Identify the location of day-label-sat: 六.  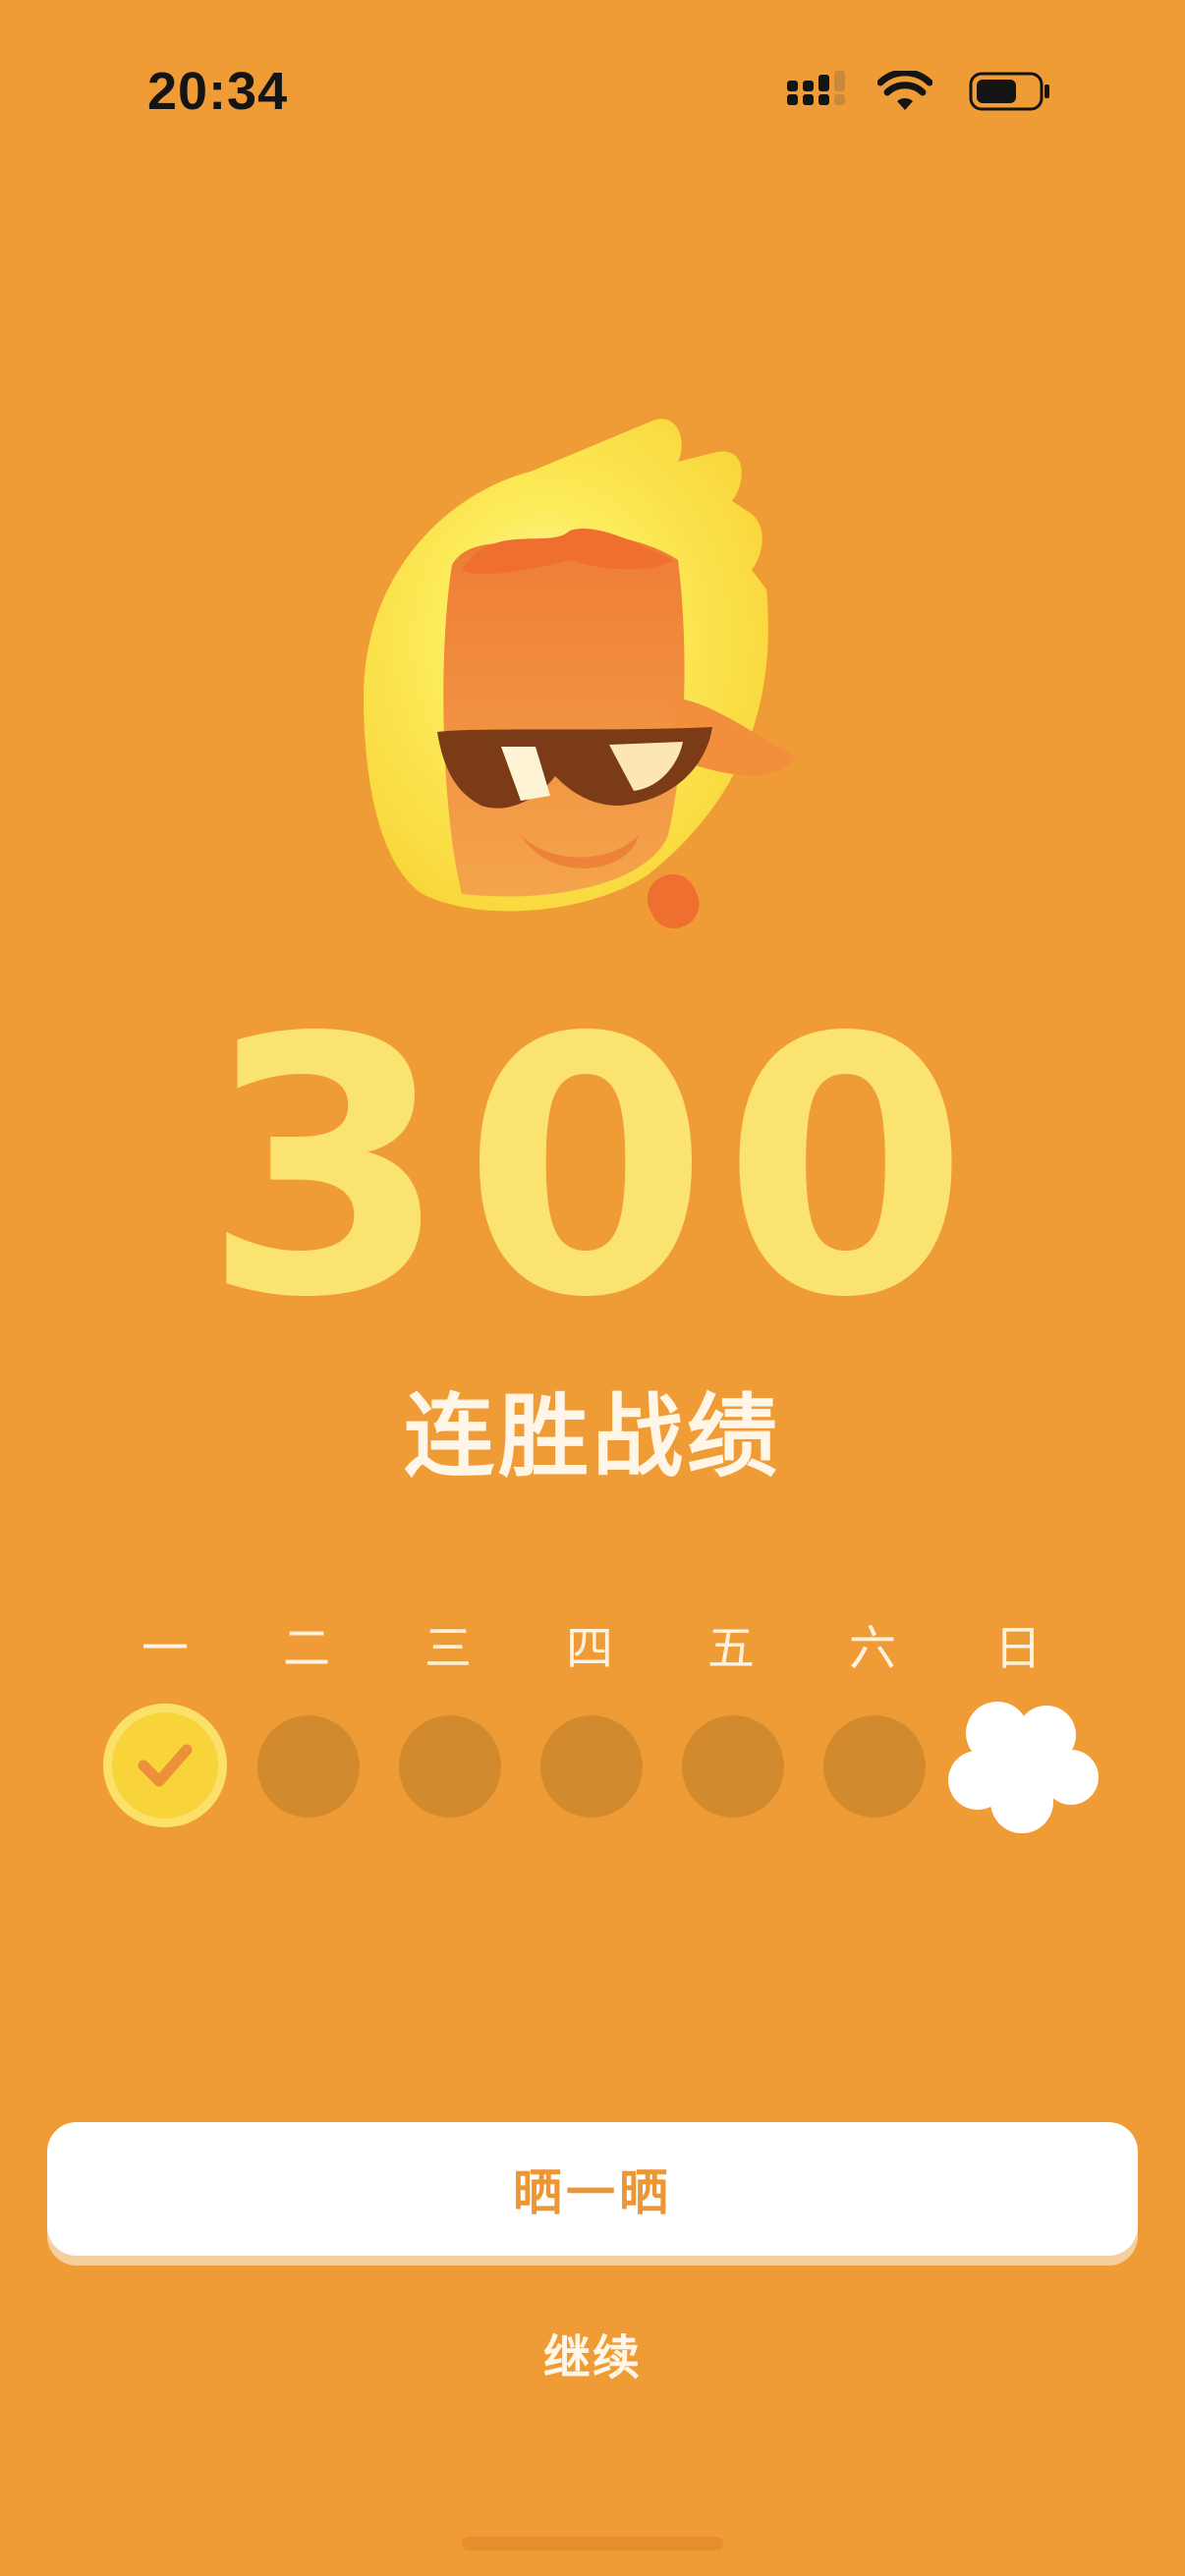
(872, 1648).